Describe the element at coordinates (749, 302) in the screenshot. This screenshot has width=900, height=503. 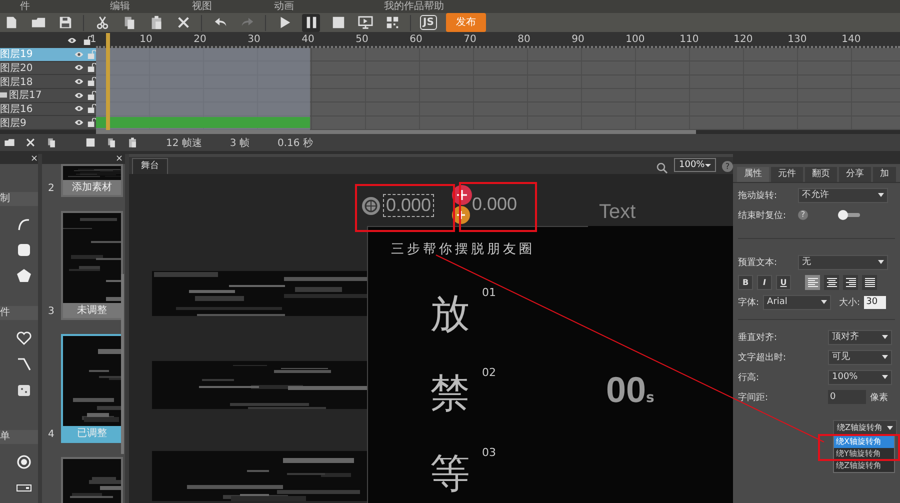
I see `field-label: 字体:` at that location.